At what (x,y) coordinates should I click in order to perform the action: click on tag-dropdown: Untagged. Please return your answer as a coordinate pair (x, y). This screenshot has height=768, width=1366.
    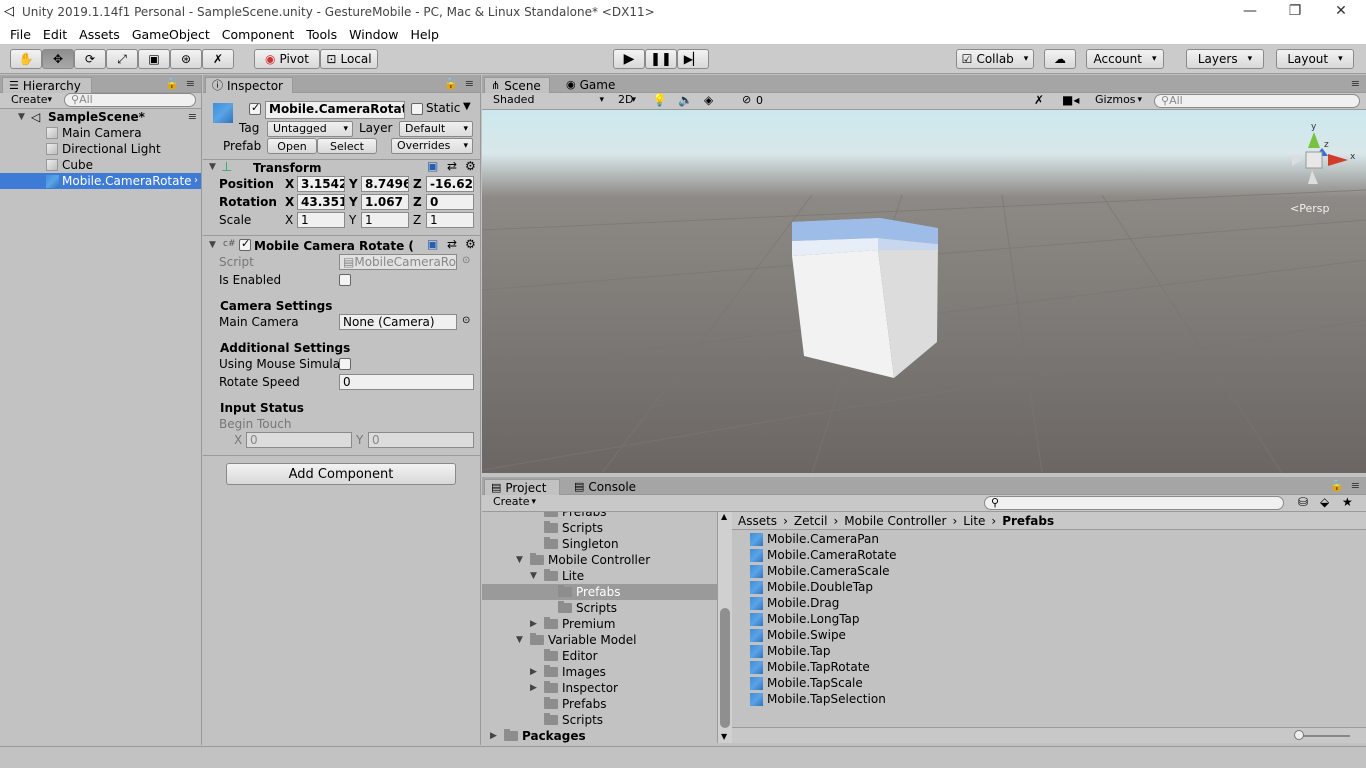
    Looking at the image, I should click on (310, 129).